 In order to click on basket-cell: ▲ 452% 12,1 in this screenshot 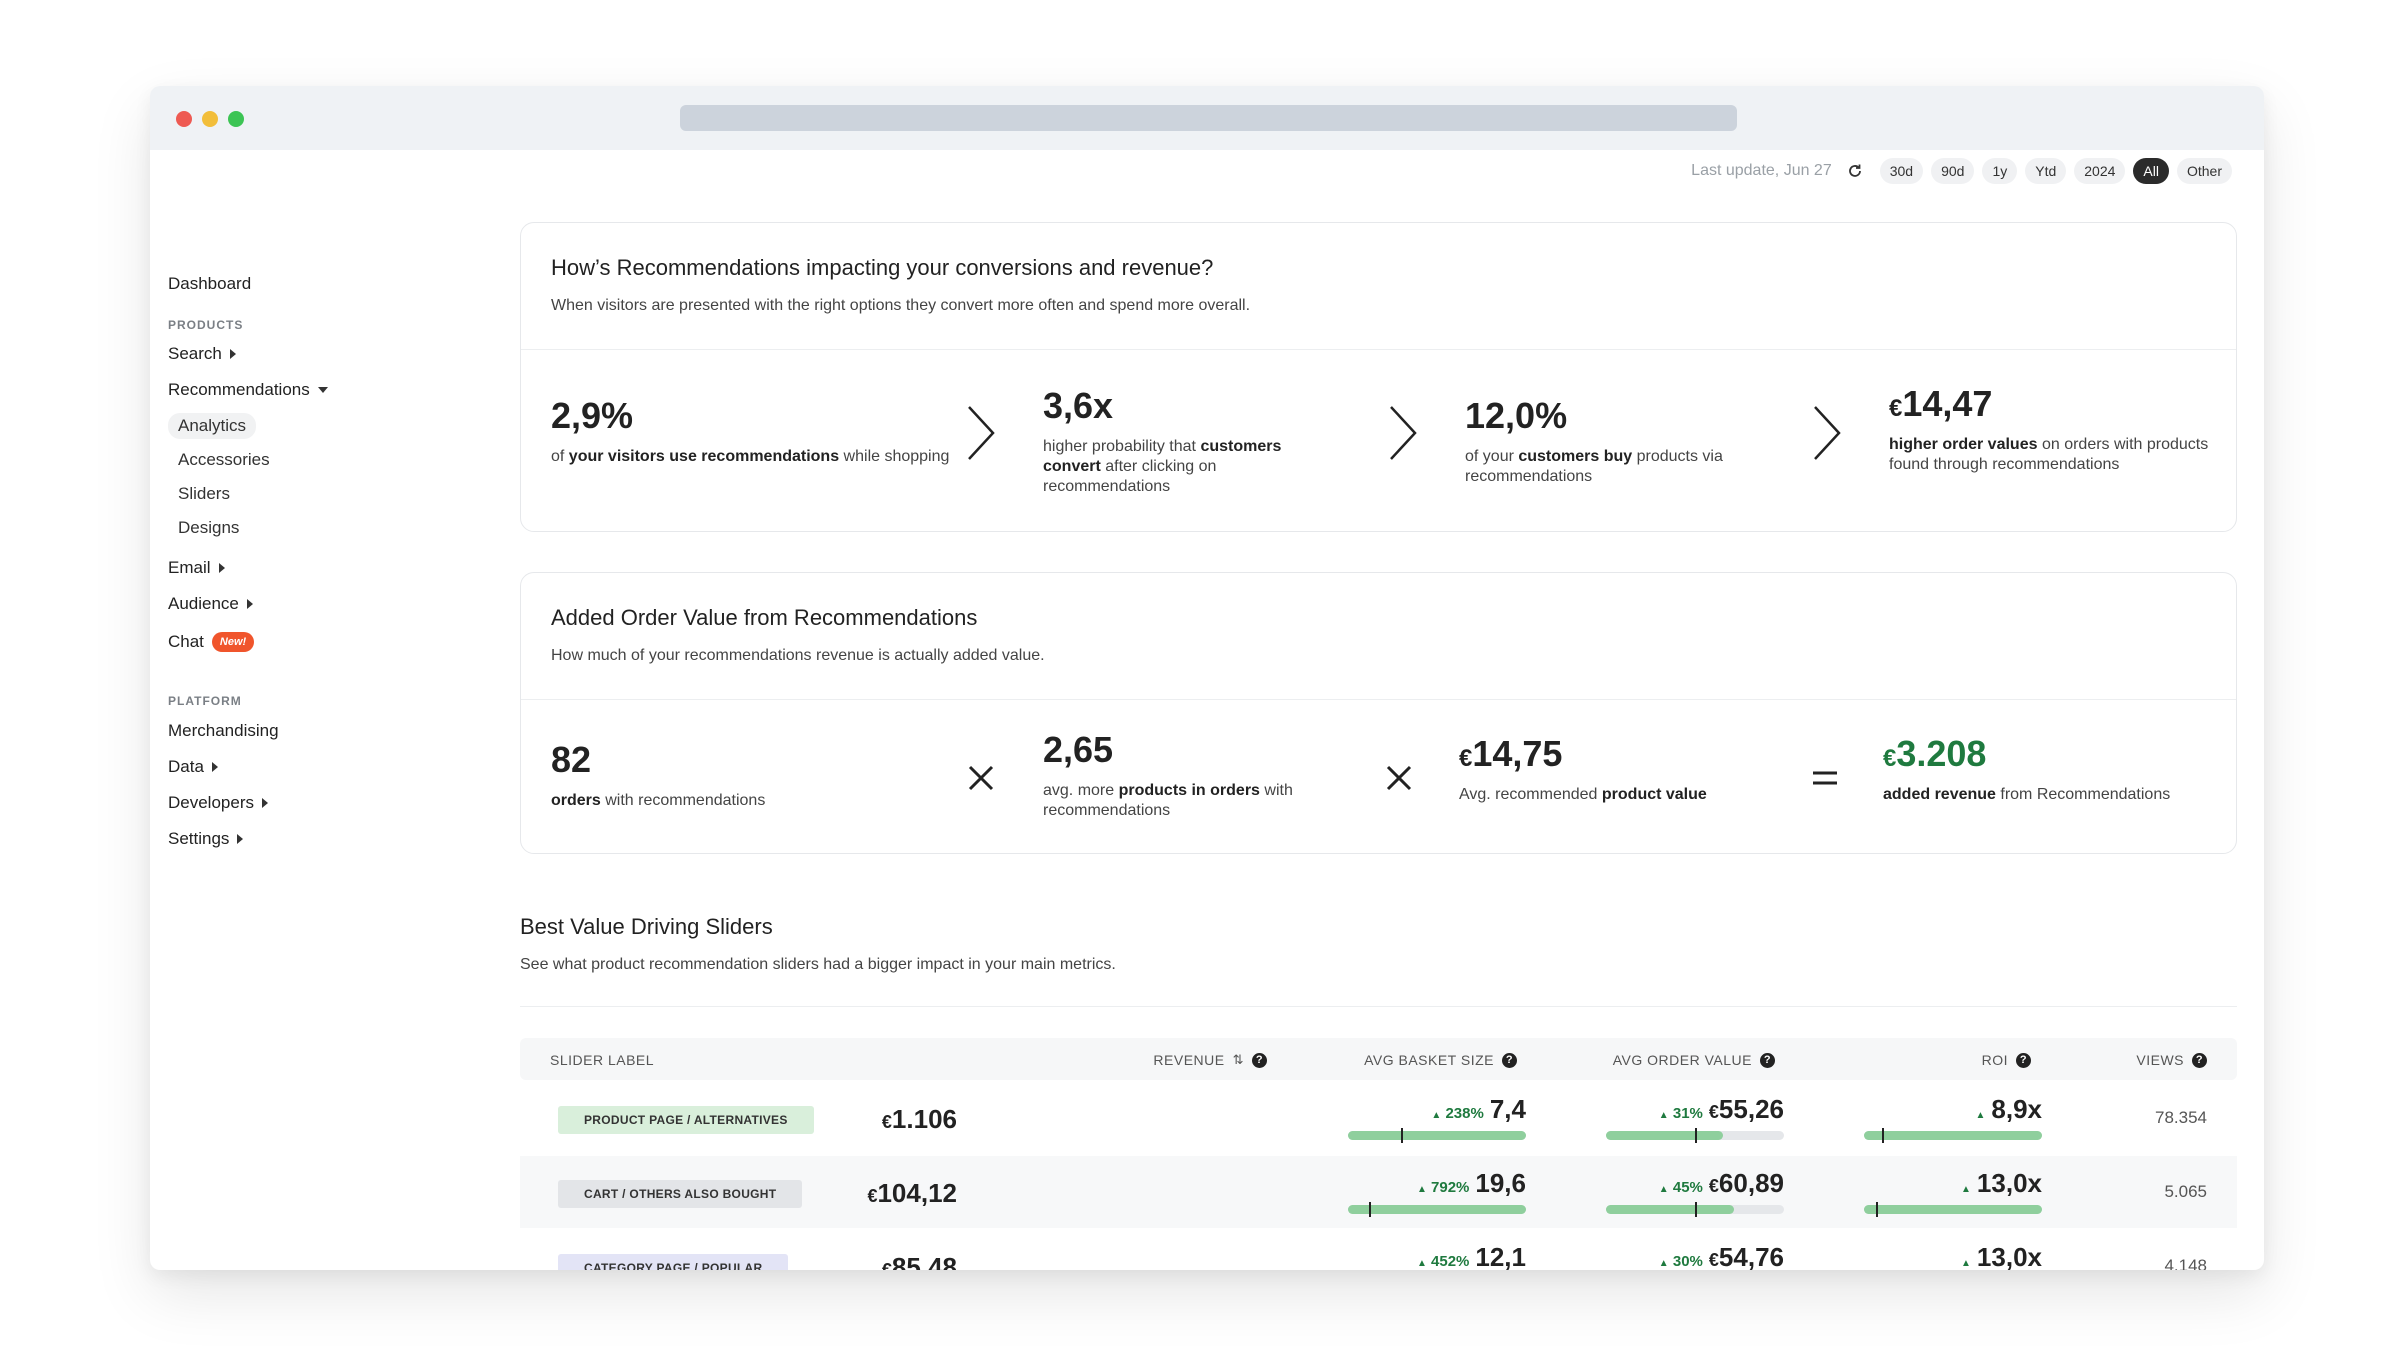, I will do `click(1437, 1256)`.